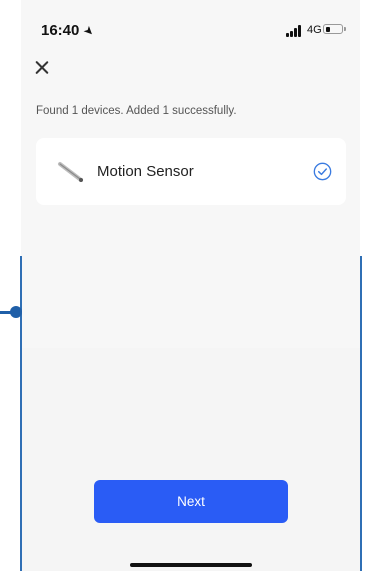 The image size is (365, 571). What do you see at coordinates (296, 31) in the screenshot?
I see `signal-icon` at bounding box center [296, 31].